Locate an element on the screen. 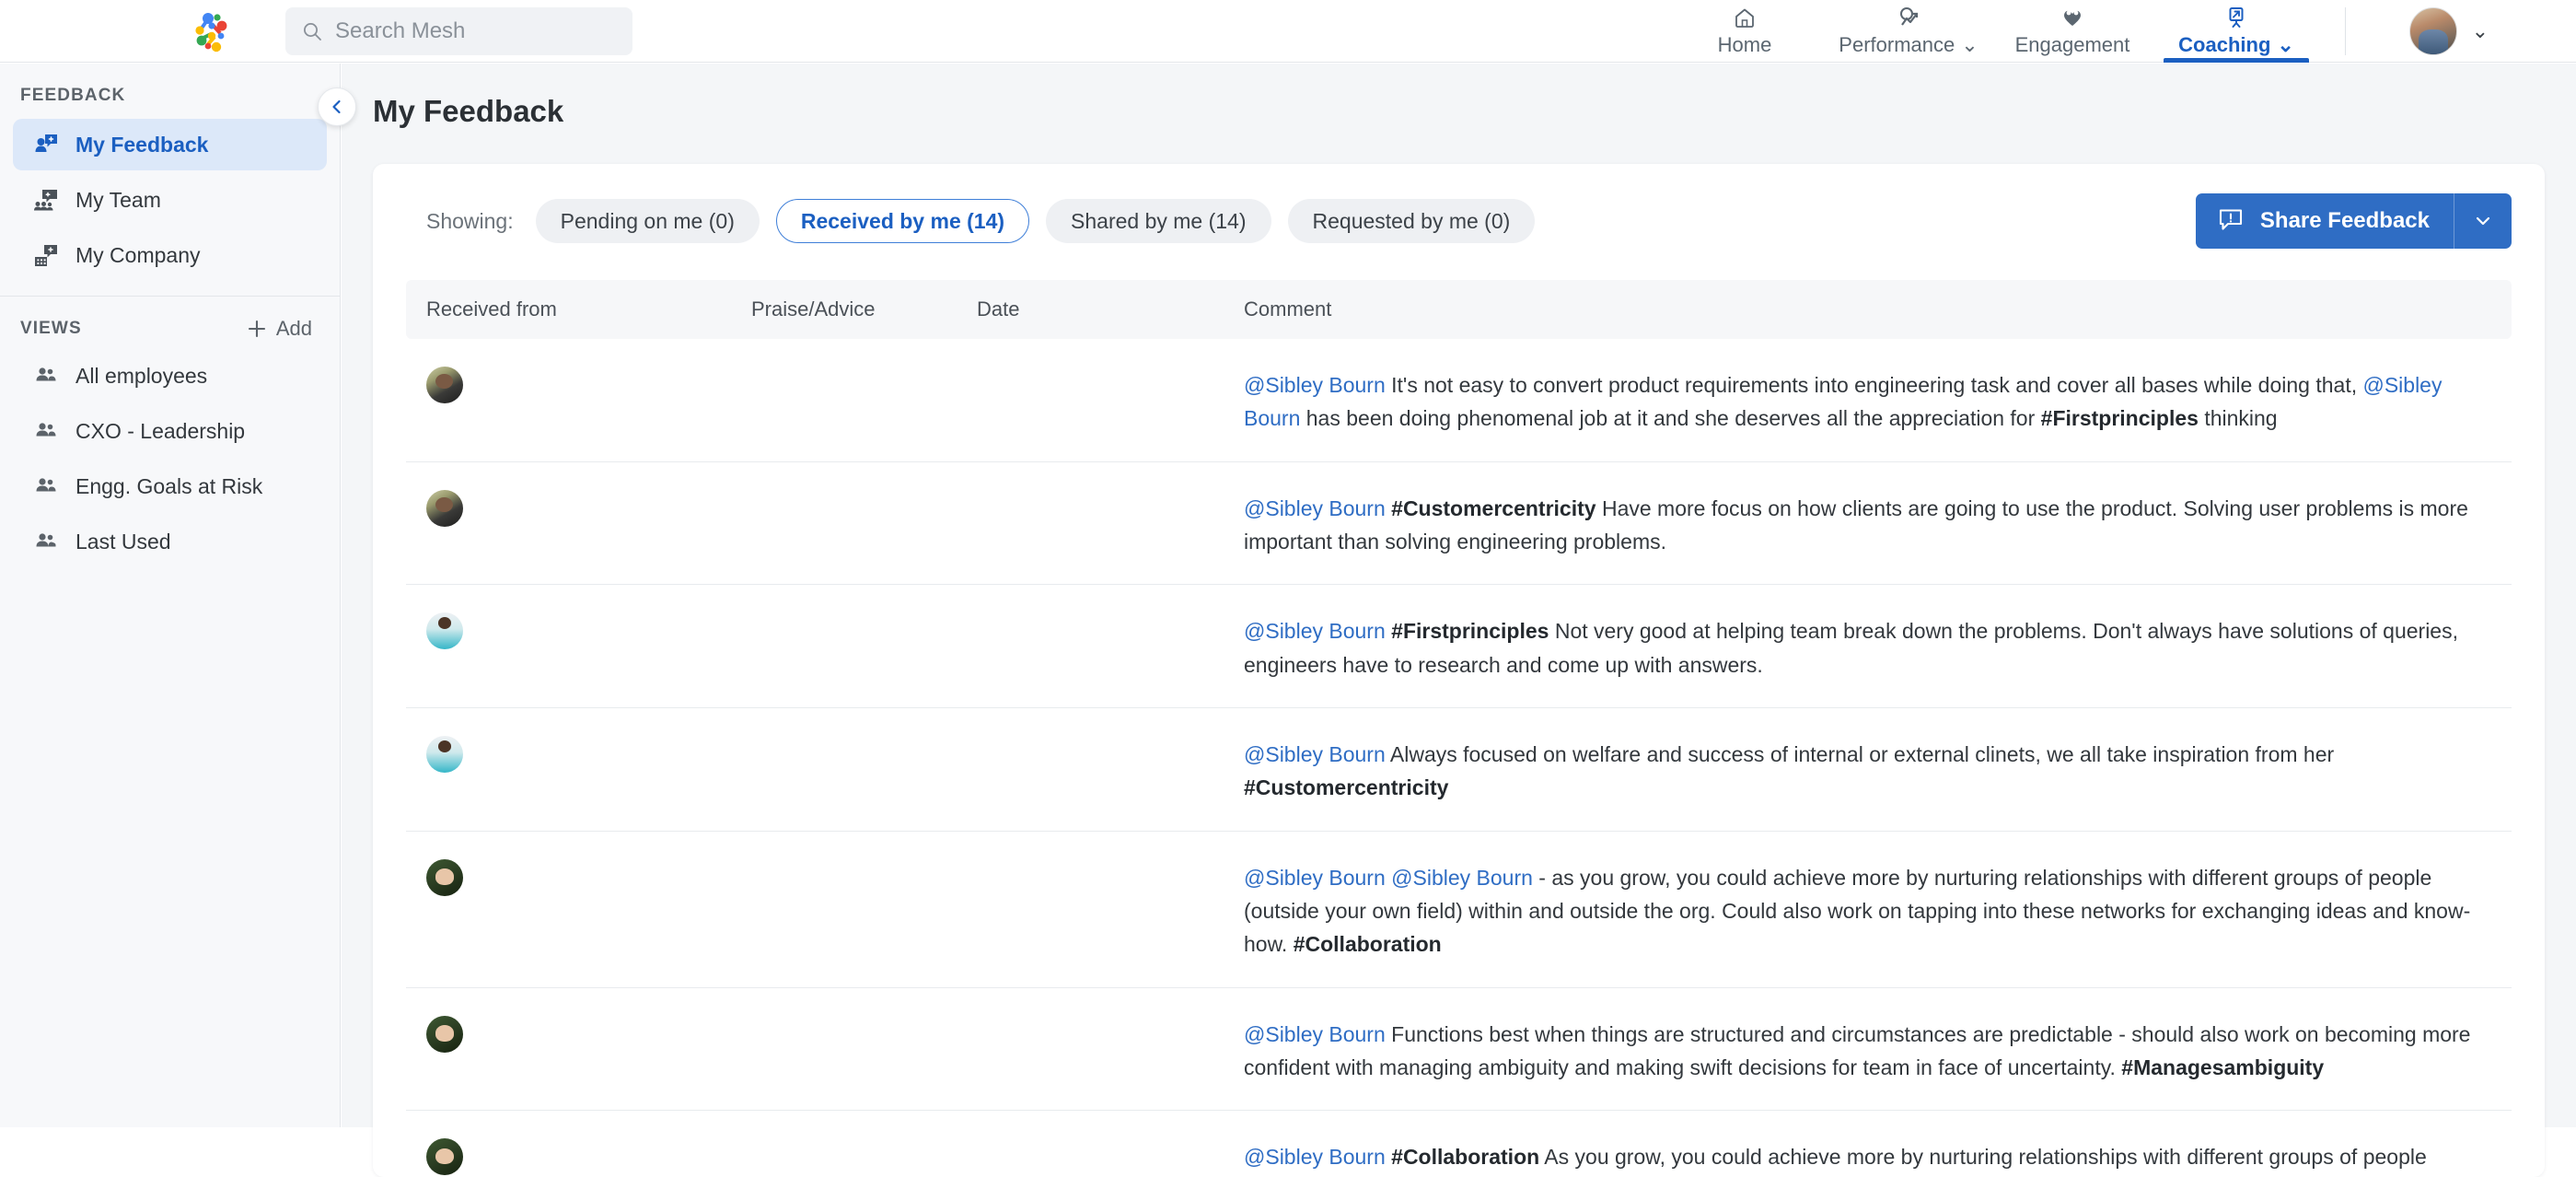 This screenshot has height=1177, width=2576. sidebar-view-label: CXO - Leadership is located at coordinates (160, 430).